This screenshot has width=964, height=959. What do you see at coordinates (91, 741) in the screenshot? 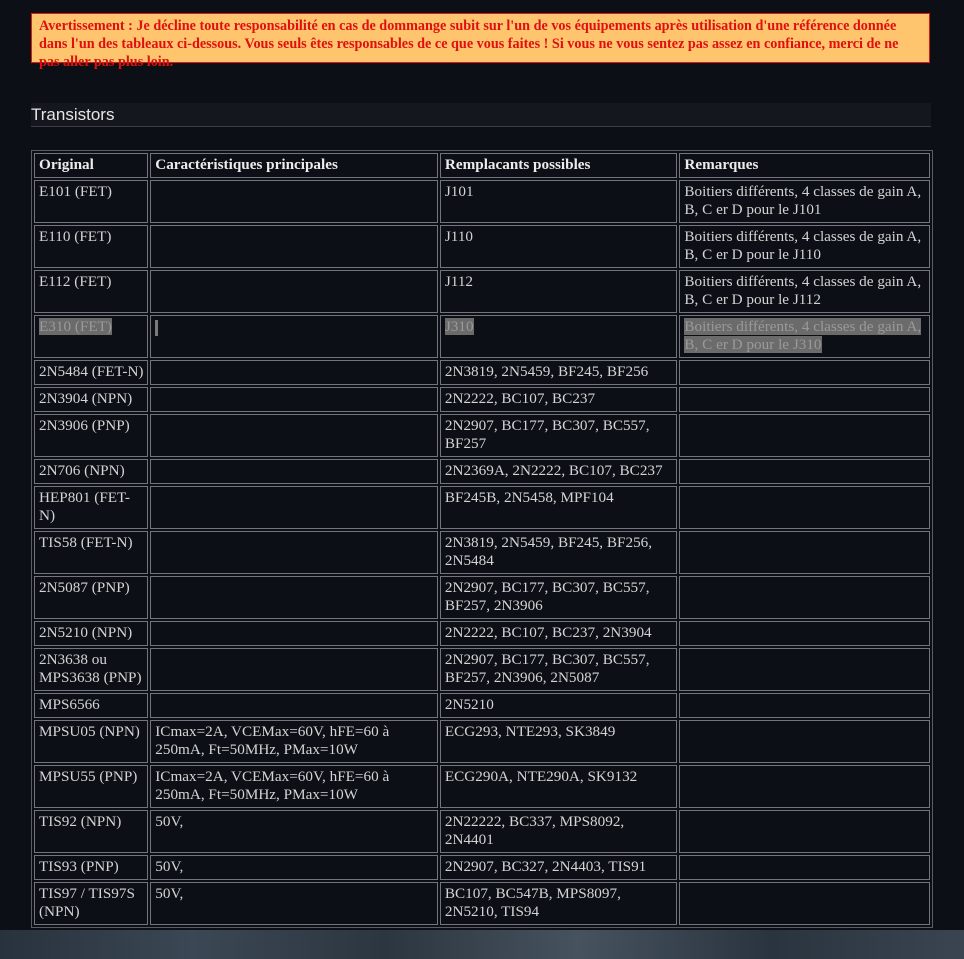
I see `cell-original: MPSU05 (NPN)` at bounding box center [91, 741].